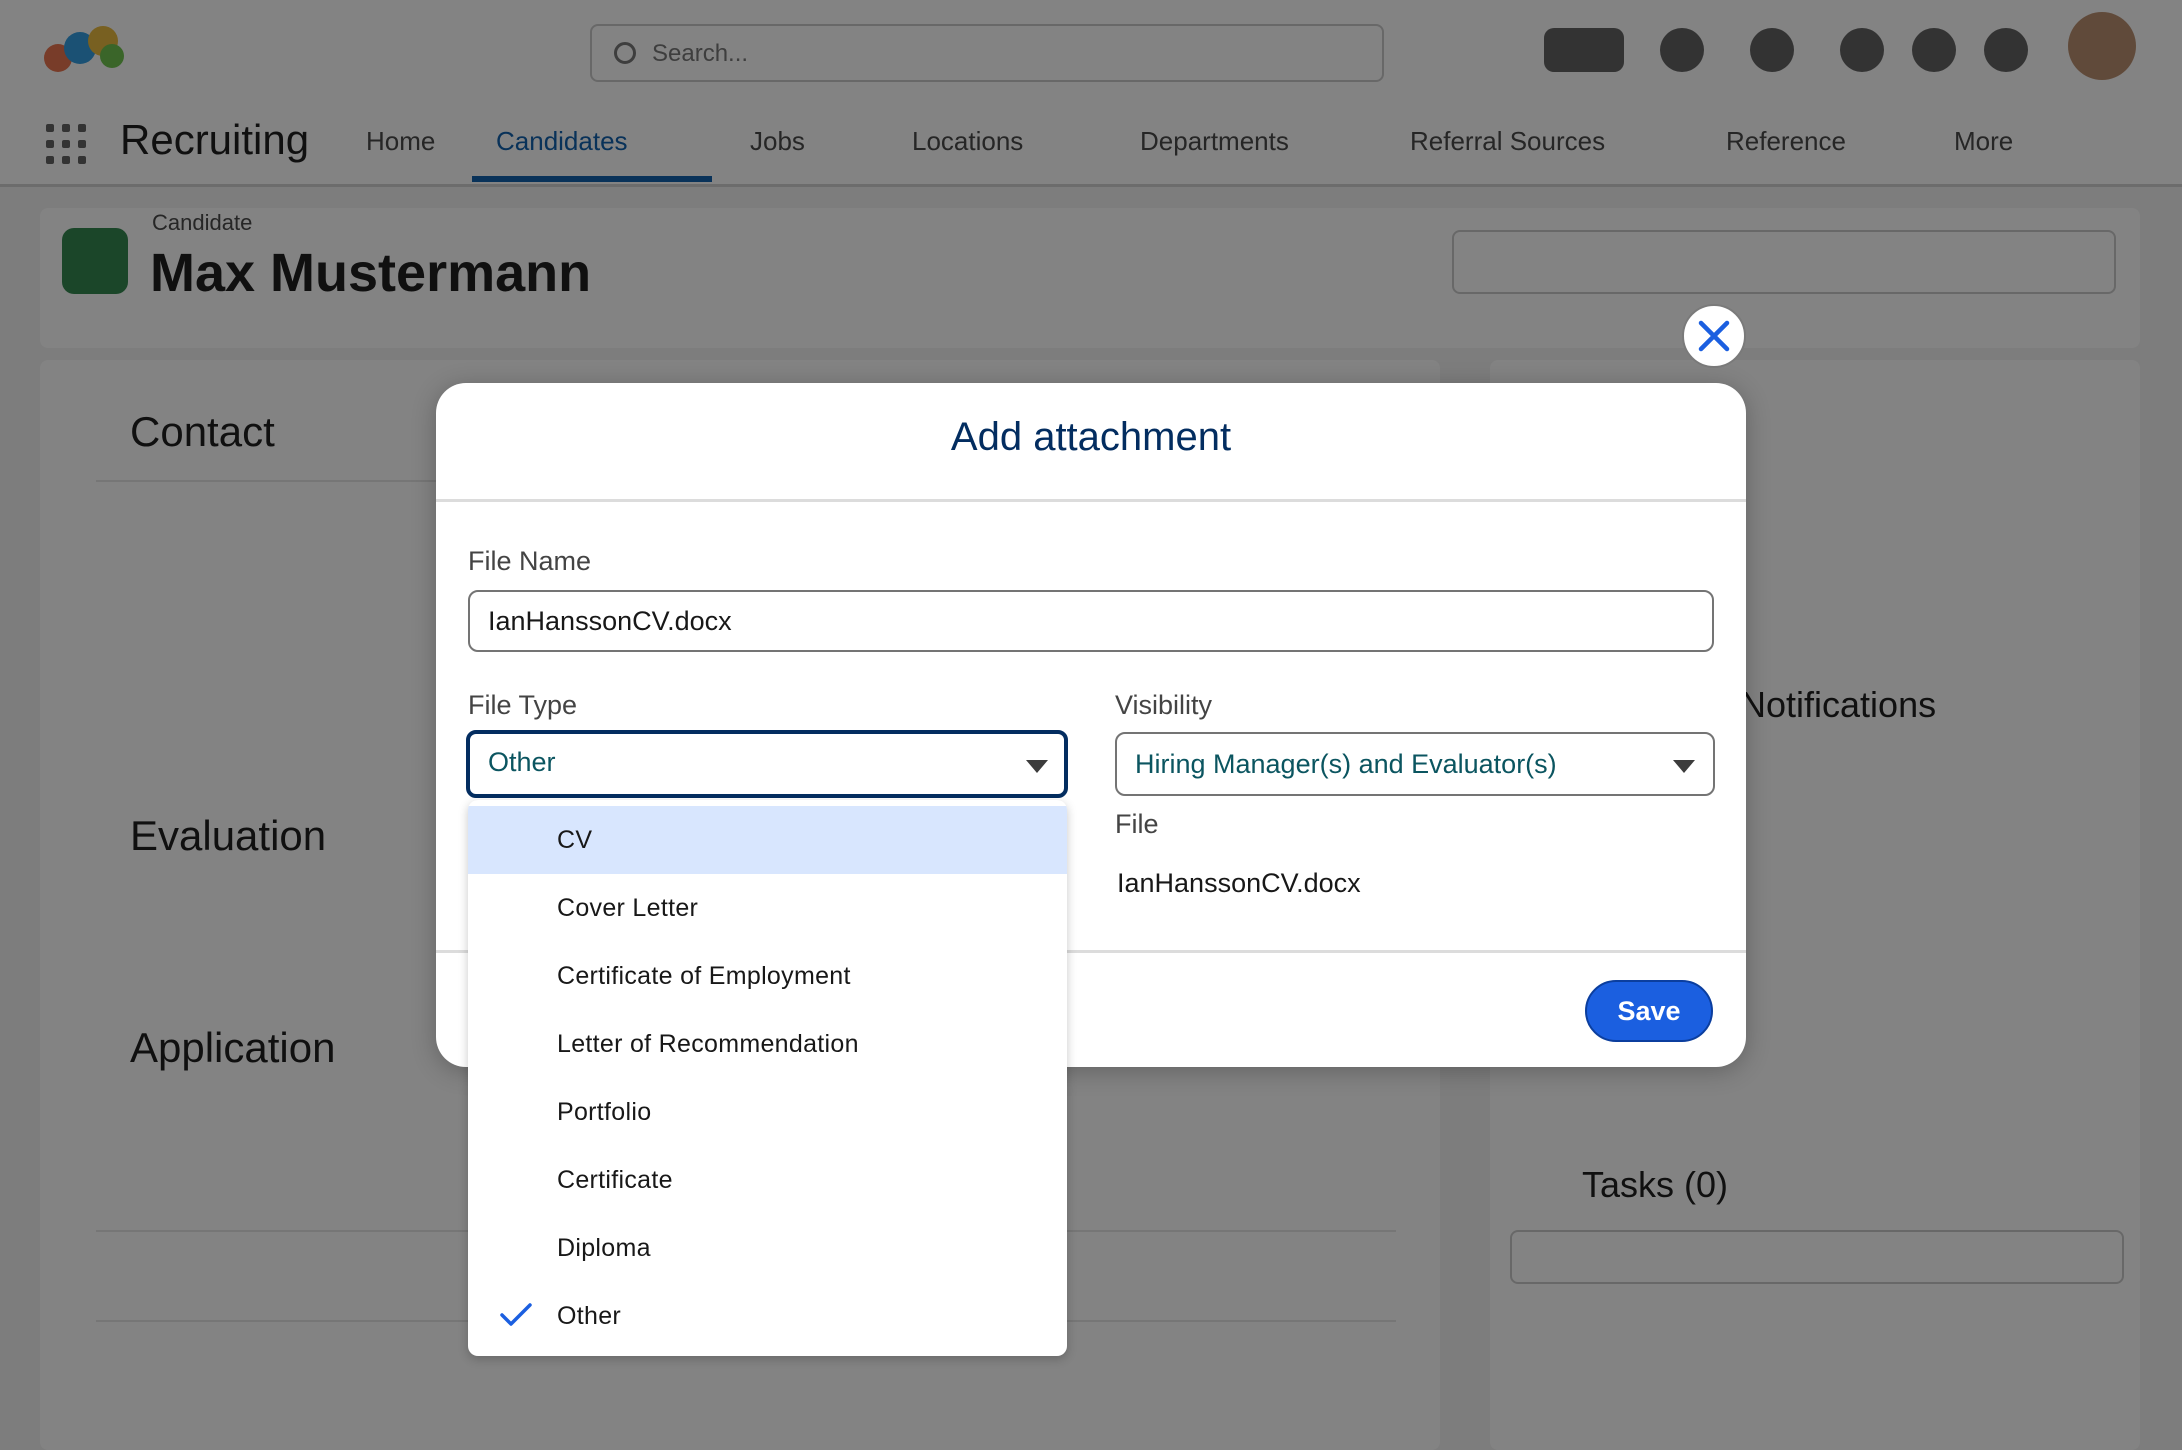 The width and height of the screenshot is (2182, 1450). Describe the element at coordinates (522, 762) in the screenshot. I see `file-type-selected-value: Other` at that location.